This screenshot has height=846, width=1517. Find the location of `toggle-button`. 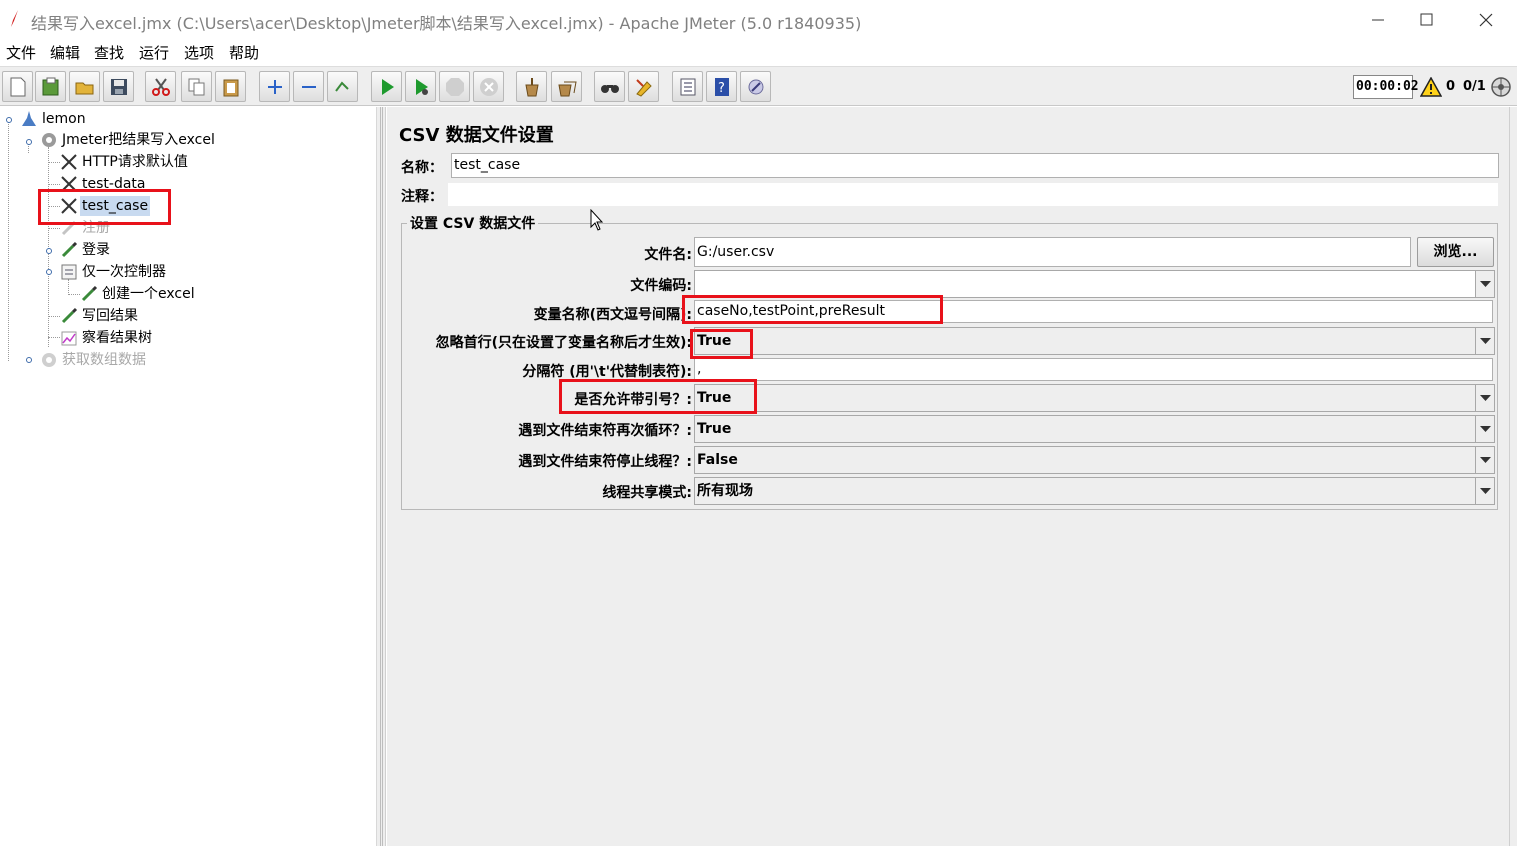

toggle-button is located at coordinates (342, 86).